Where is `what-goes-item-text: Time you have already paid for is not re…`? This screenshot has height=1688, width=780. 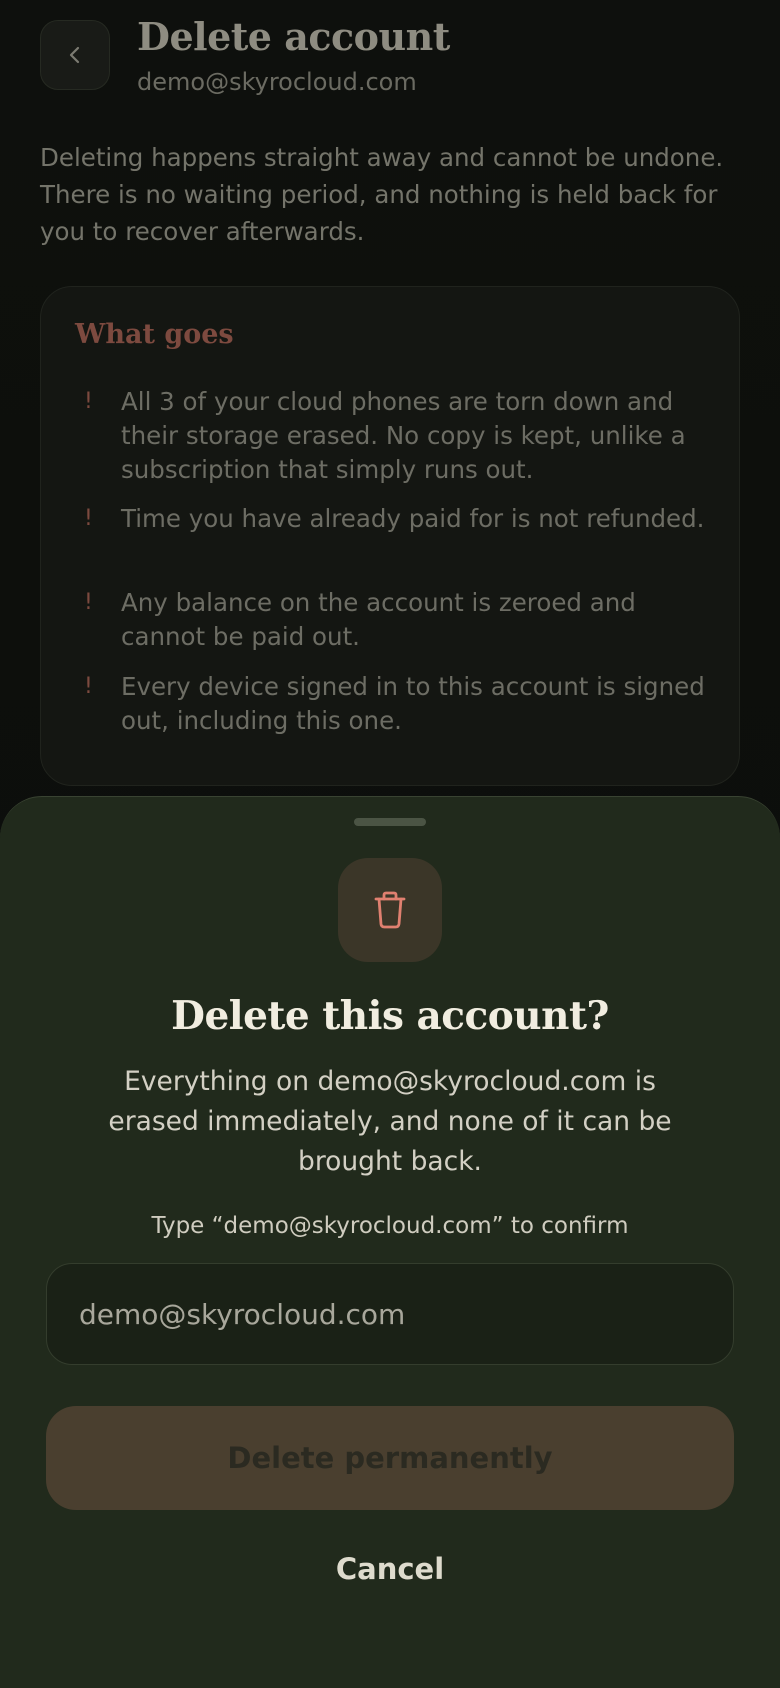 what-goes-item-text: Time you have already paid for is not re… is located at coordinates (413, 518).